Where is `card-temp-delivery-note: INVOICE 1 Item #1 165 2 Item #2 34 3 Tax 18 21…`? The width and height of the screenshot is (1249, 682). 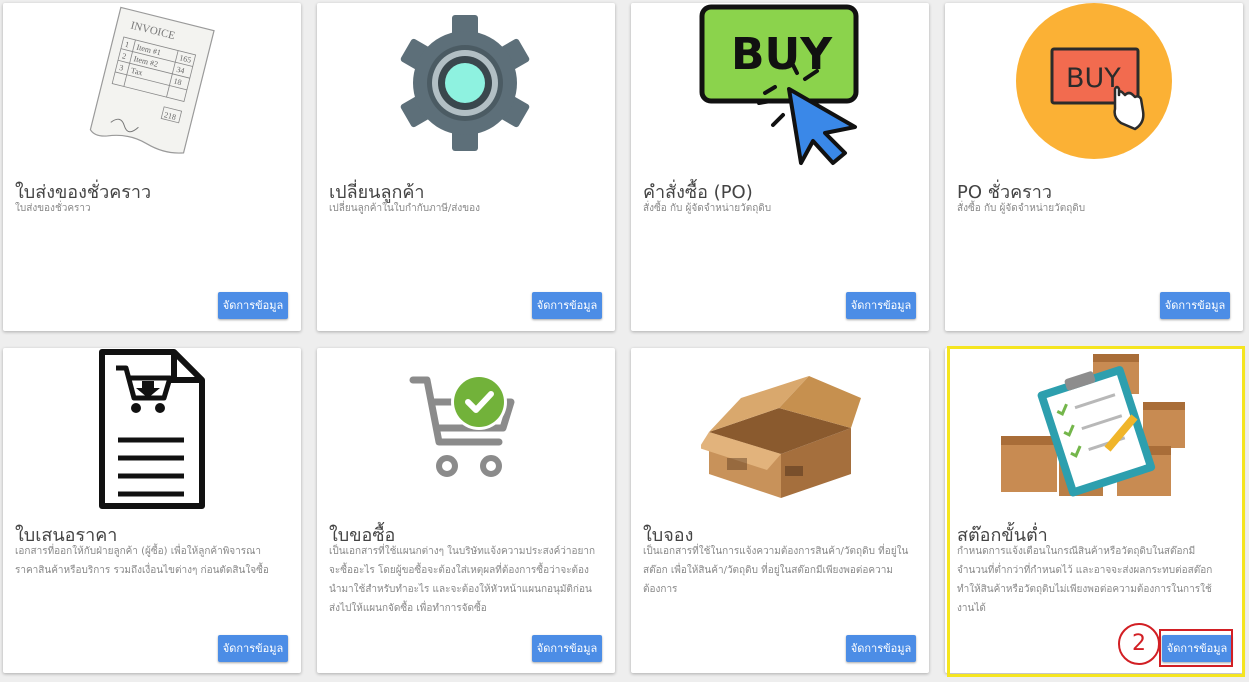 card-temp-delivery-note: INVOICE 1 Item #1 165 2 Item #2 34 3 Tax 18 21… is located at coordinates (152, 167).